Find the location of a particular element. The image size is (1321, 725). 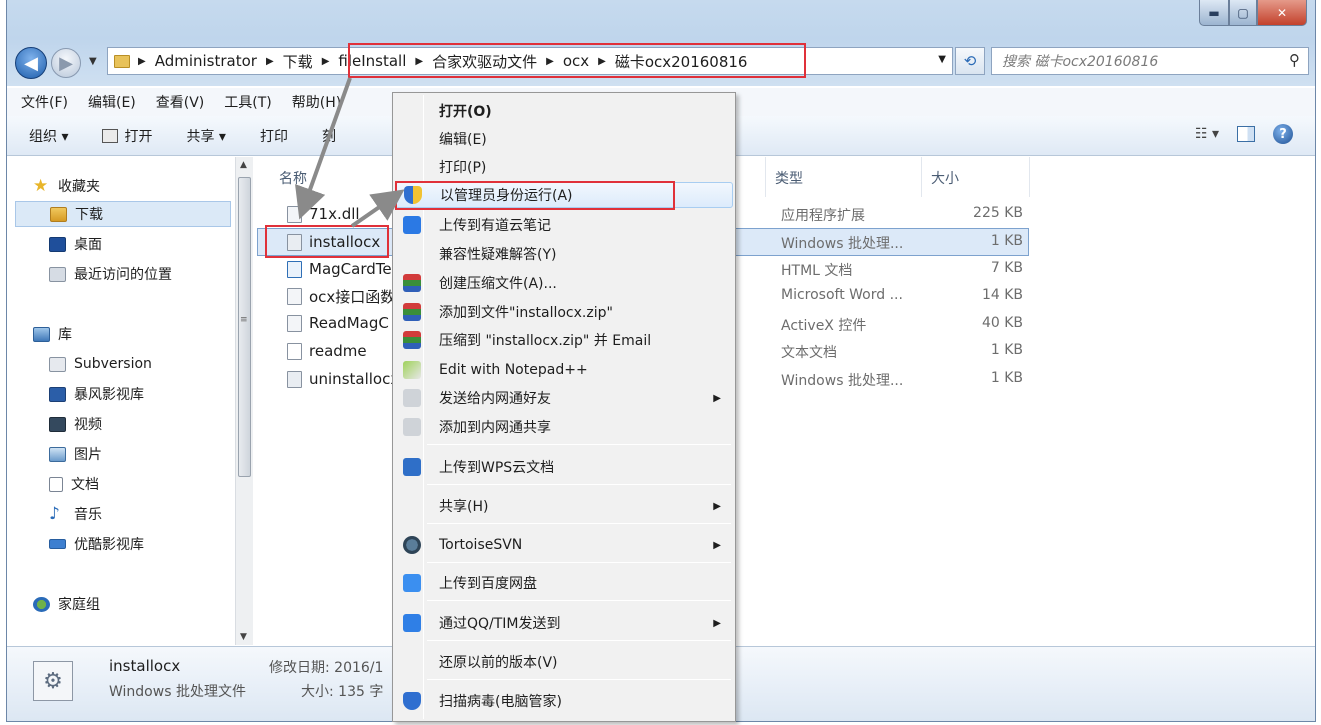

refresh-button: ⟲ is located at coordinates (970, 61).